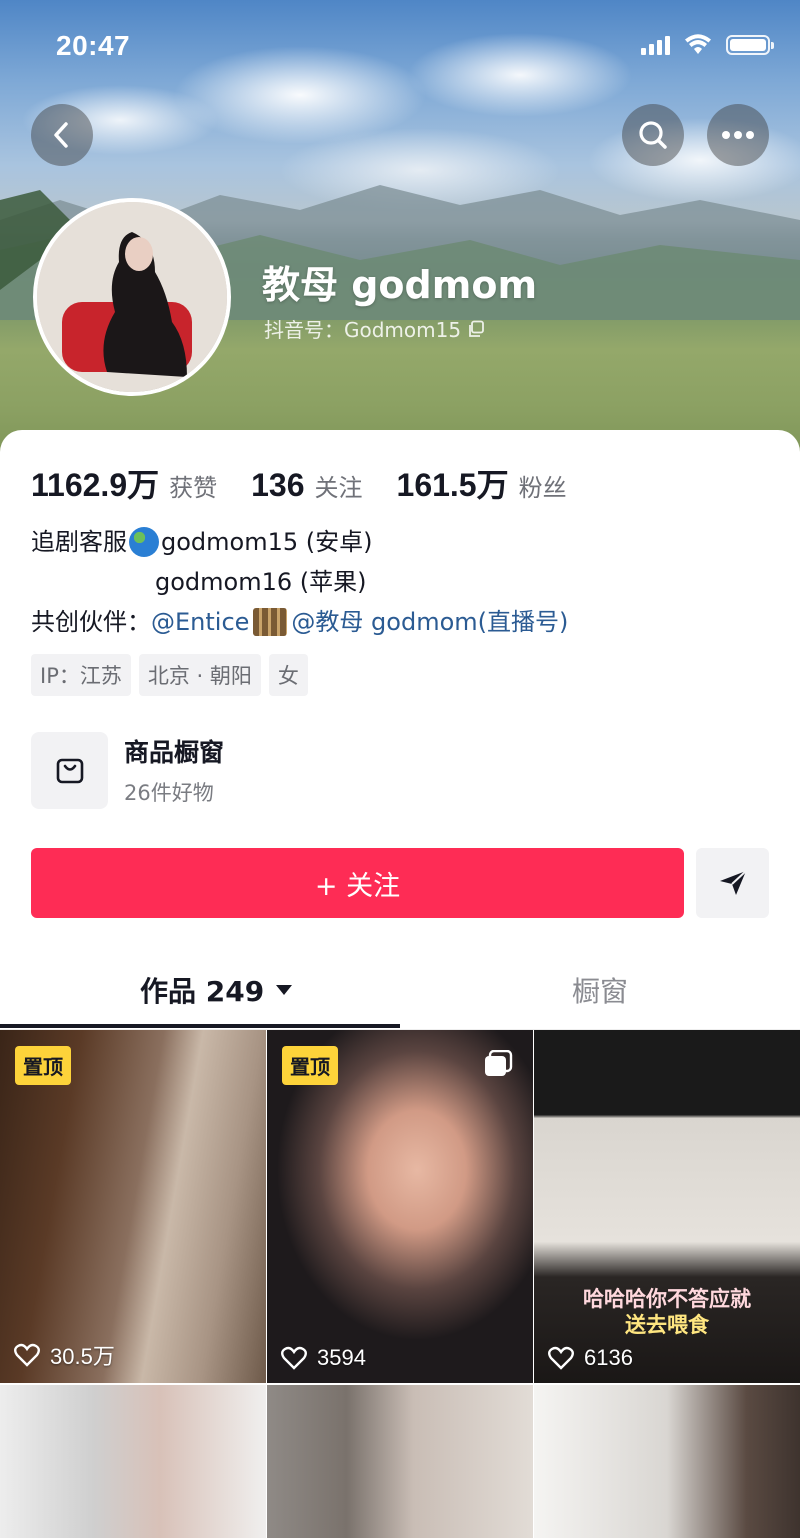  What do you see at coordinates (655, 45) in the screenshot?
I see `signal-icon` at bounding box center [655, 45].